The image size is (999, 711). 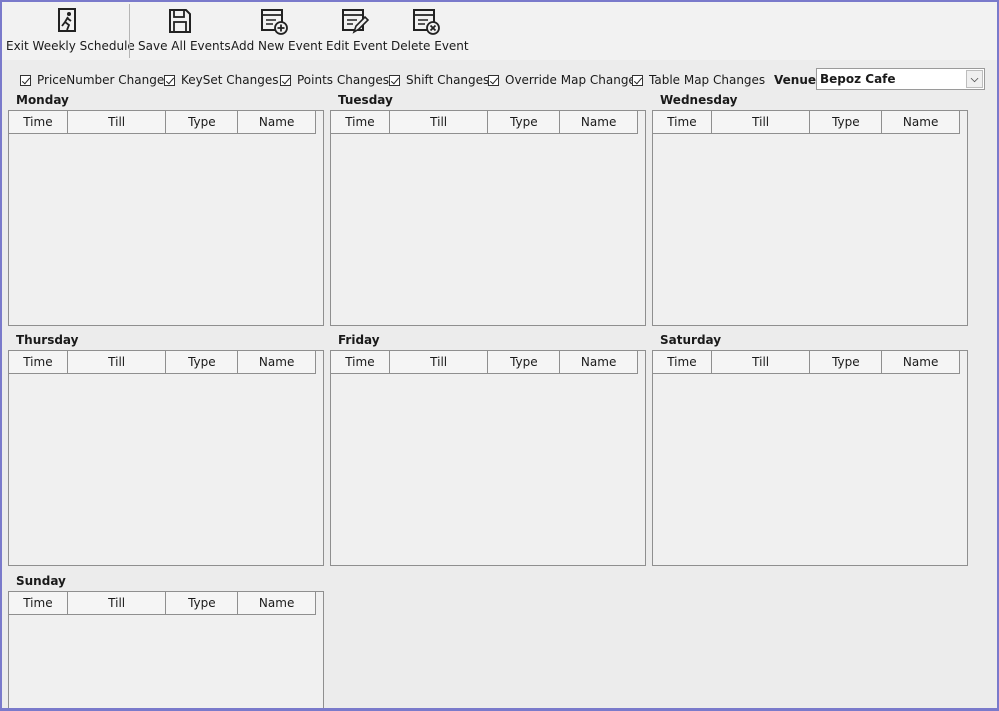 What do you see at coordinates (47, 340) in the screenshot?
I see `day-title-thursday: Thursday` at bounding box center [47, 340].